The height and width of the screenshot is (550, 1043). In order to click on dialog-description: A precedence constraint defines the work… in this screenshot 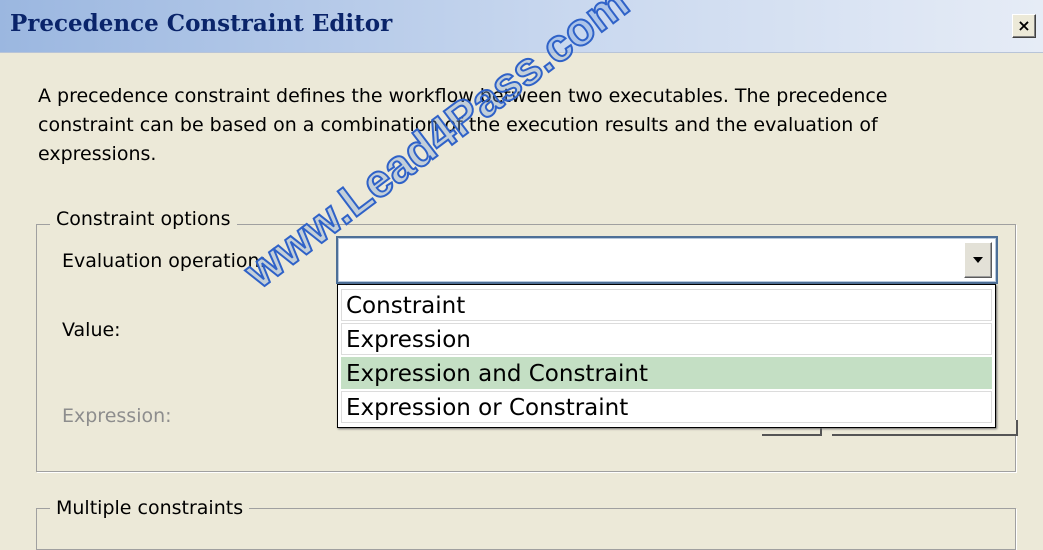, I will do `click(463, 125)`.